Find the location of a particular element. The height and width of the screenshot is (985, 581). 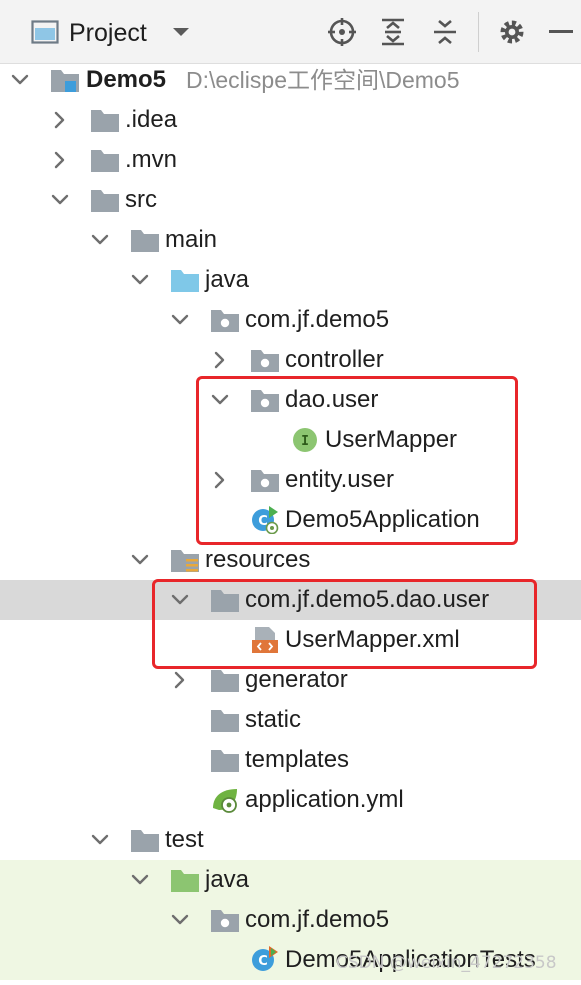

expand-all-icon is located at coordinates (393, 32).